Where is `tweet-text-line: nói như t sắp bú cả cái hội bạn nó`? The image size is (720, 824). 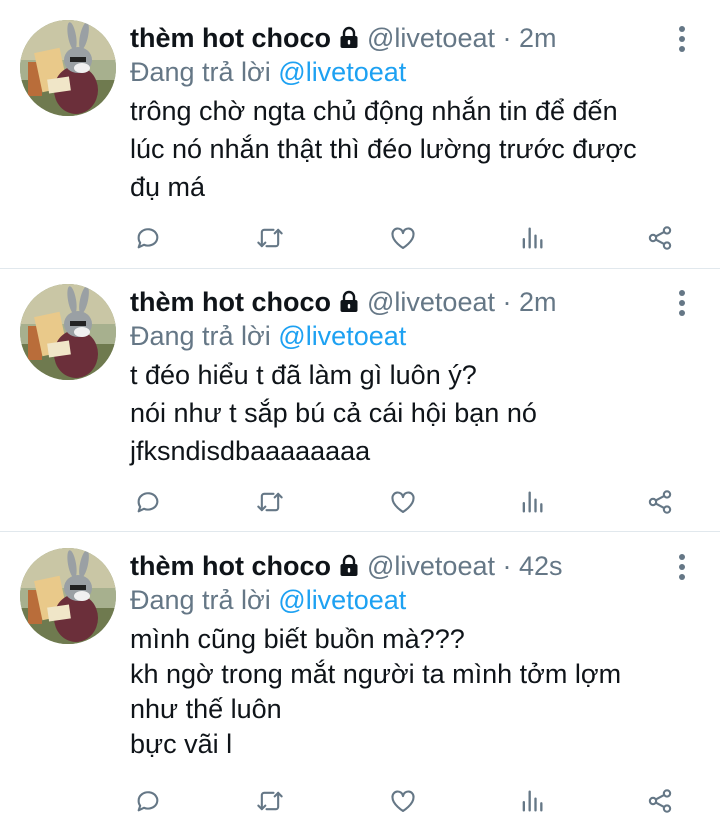 tweet-text-line: nói như t sắp bú cả cái hội bạn nó is located at coordinates (333, 413).